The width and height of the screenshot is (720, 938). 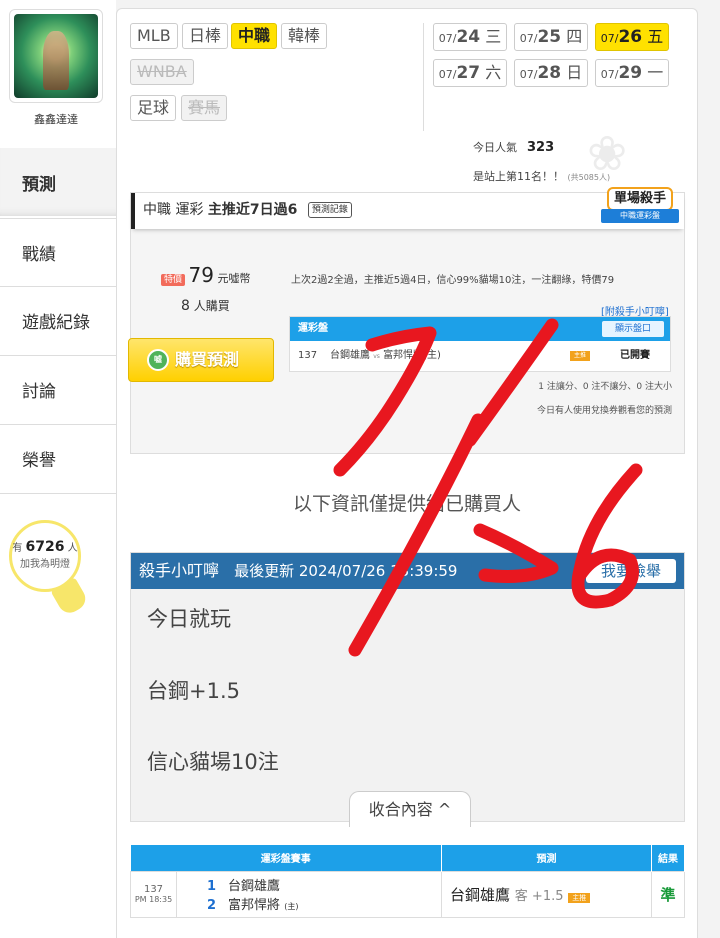 What do you see at coordinates (480, 356) in the screenshot?
I see `table-row: 137 台鋼雄鷹 vs 富邦悍將(主) 主推 已開賽` at bounding box center [480, 356].